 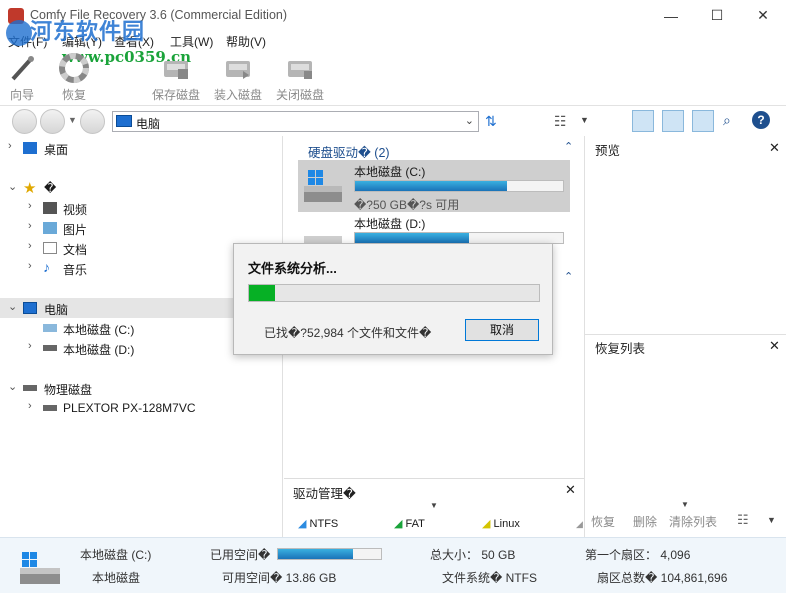 What do you see at coordinates (491, 121) in the screenshot?
I see `refresh-icon: ⇅` at bounding box center [491, 121].